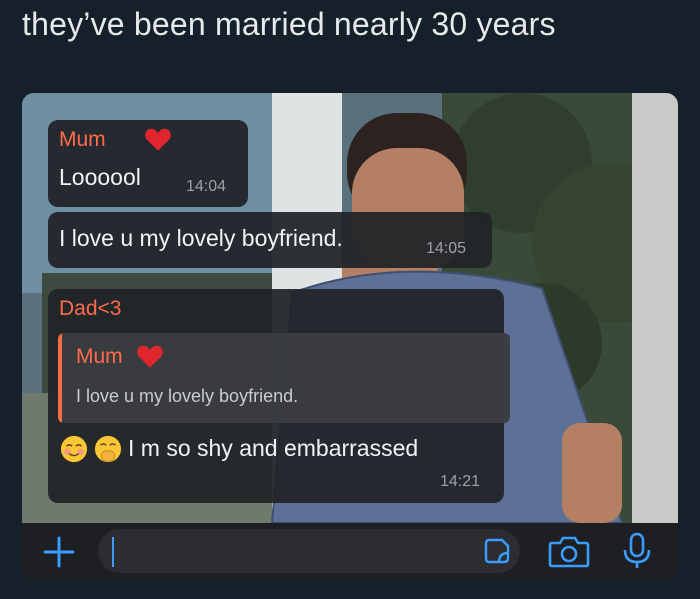  I want to click on sticker-icon, so click(497, 551).